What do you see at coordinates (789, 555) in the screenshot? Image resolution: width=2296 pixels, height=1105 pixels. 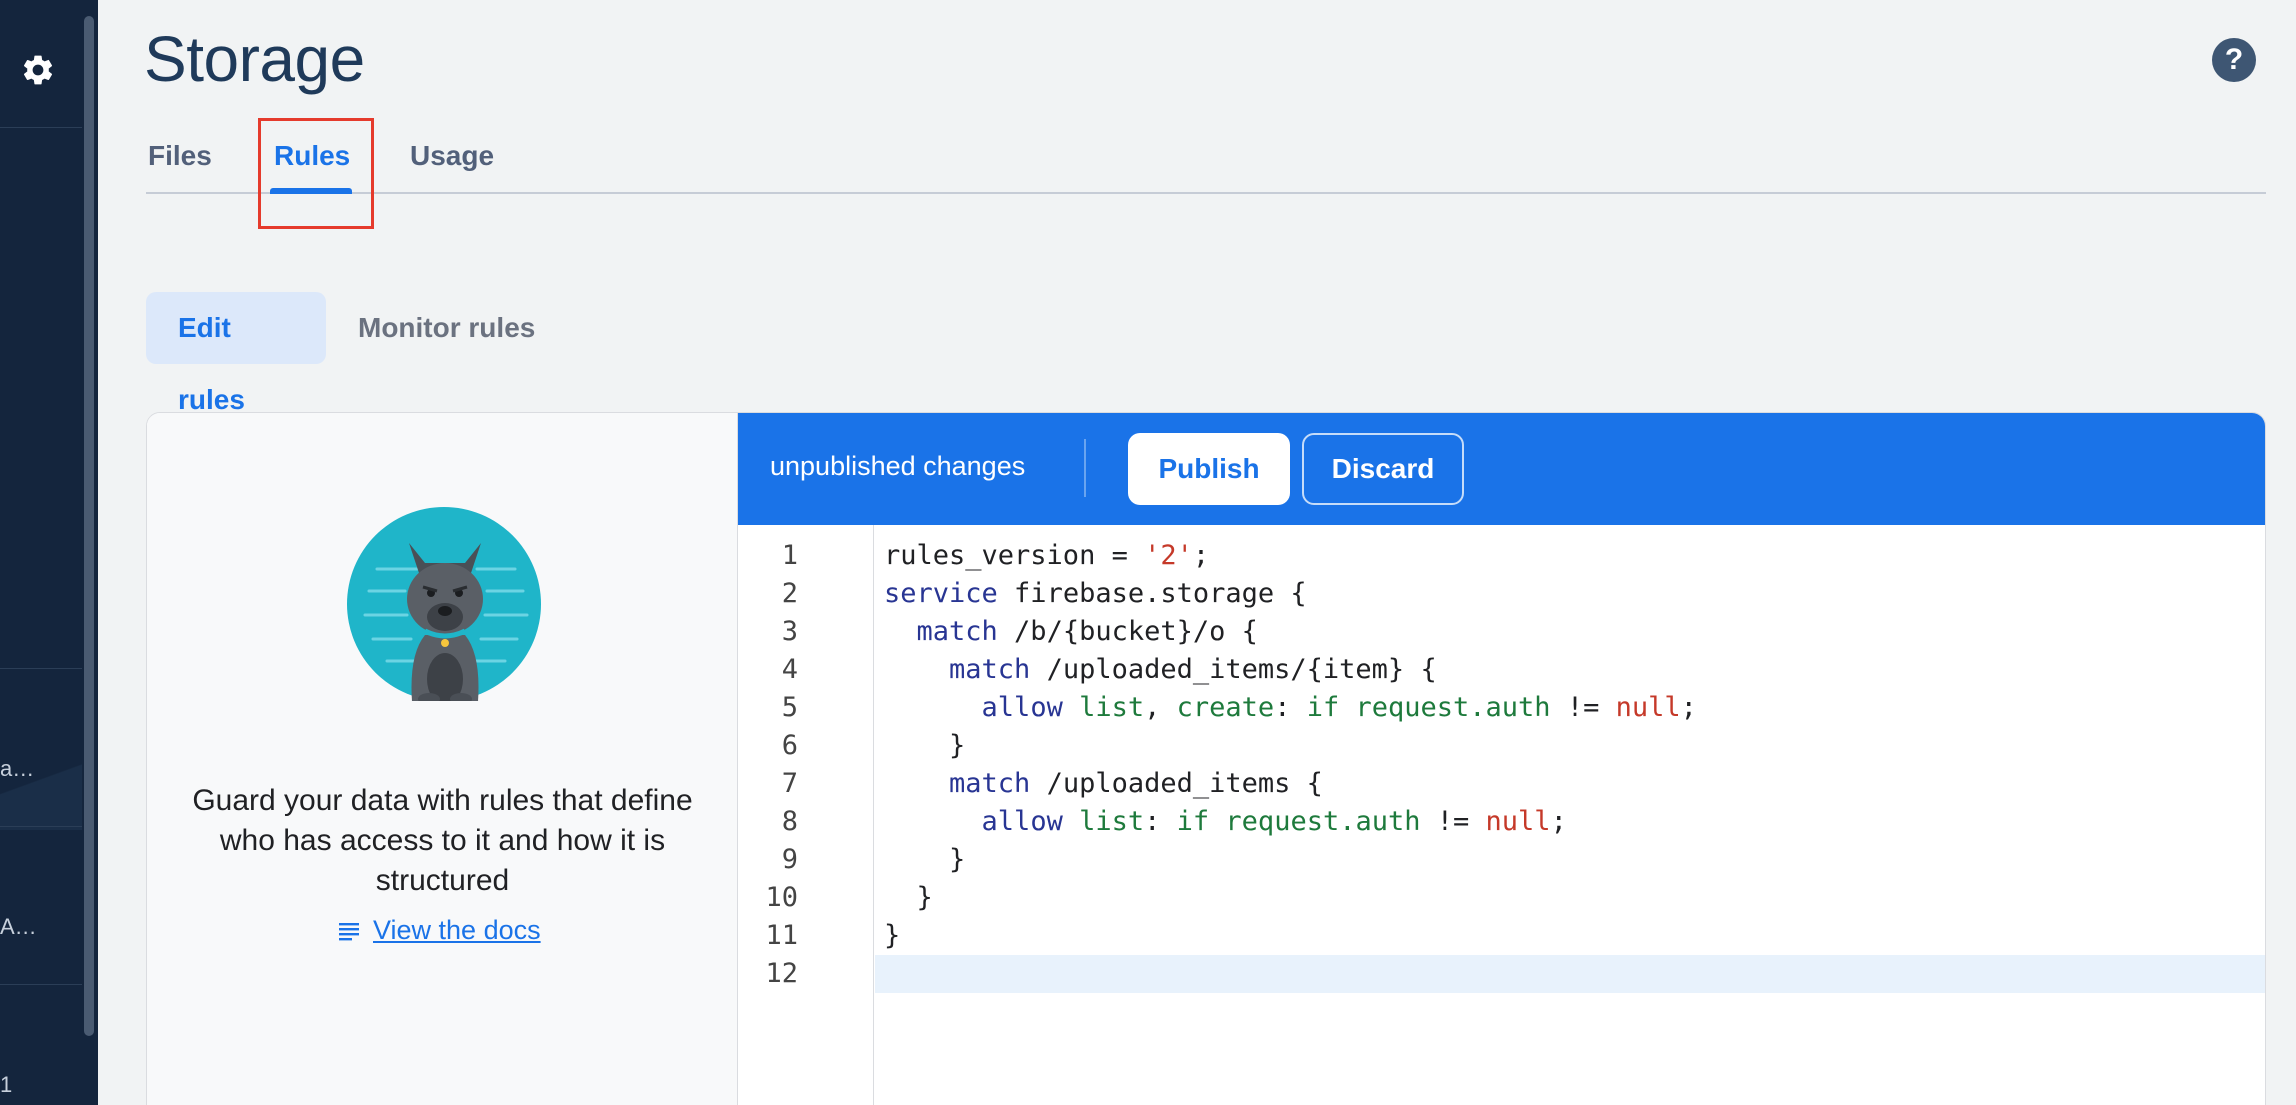 I see `line-number: 1` at bounding box center [789, 555].